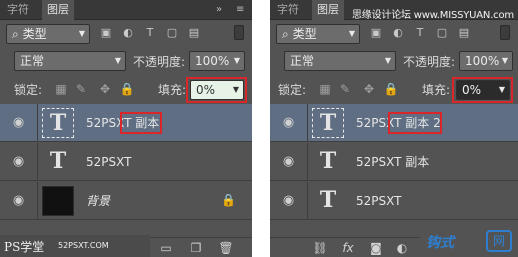 The width and height of the screenshot is (518, 257). I want to click on layer-name: 背景, so click(98, 201).